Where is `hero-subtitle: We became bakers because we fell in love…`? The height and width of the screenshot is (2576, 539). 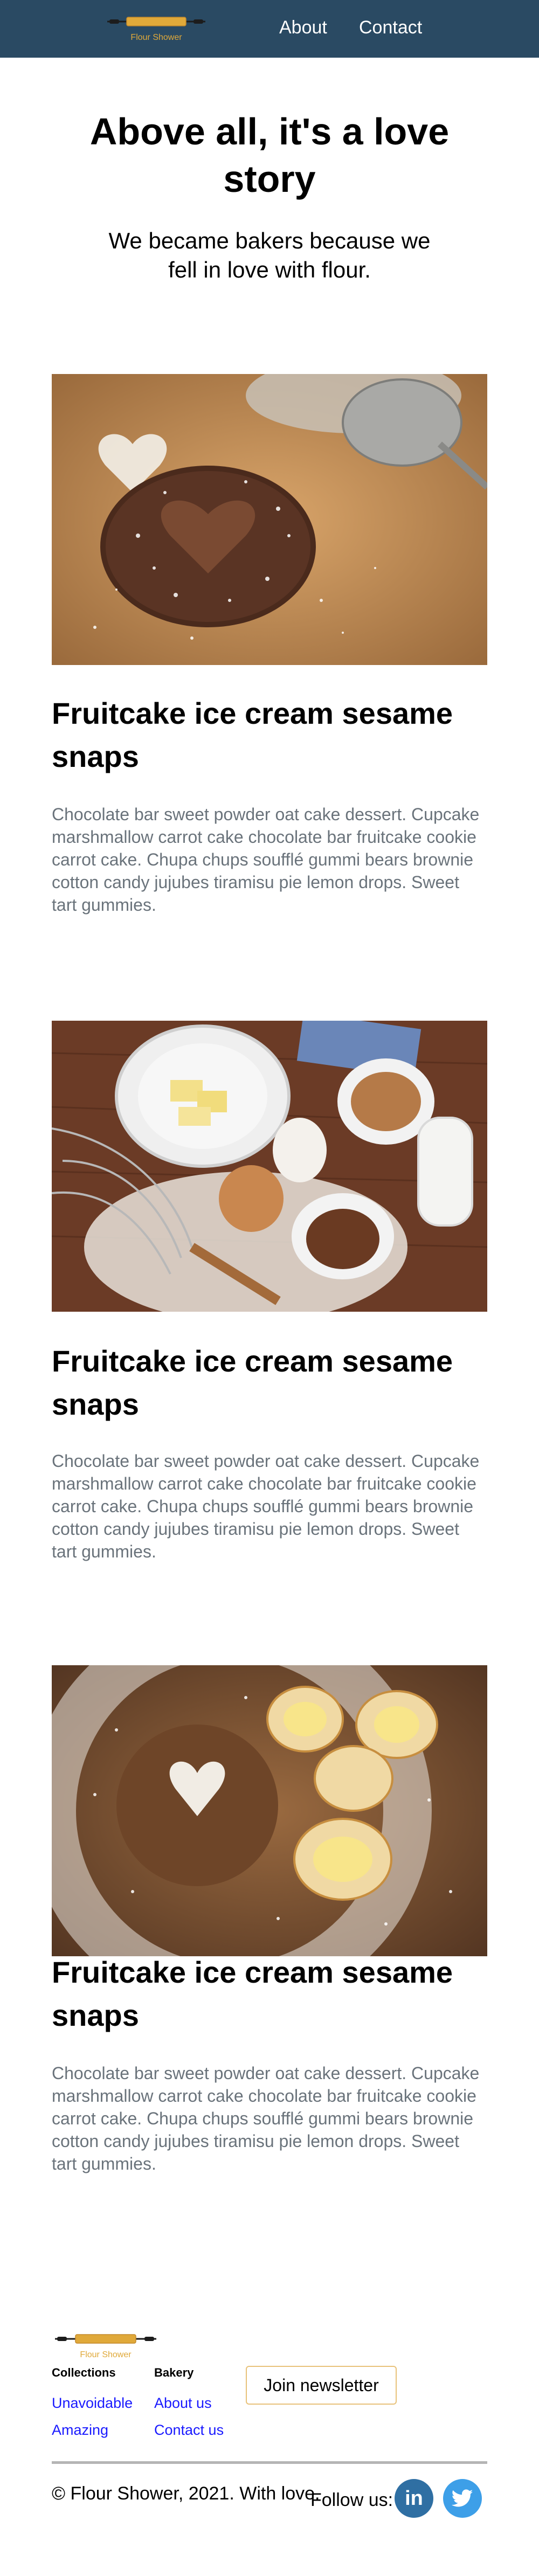 hero-subtitle: We became bakers because we fell in love… is located at coordinates (269, 255).